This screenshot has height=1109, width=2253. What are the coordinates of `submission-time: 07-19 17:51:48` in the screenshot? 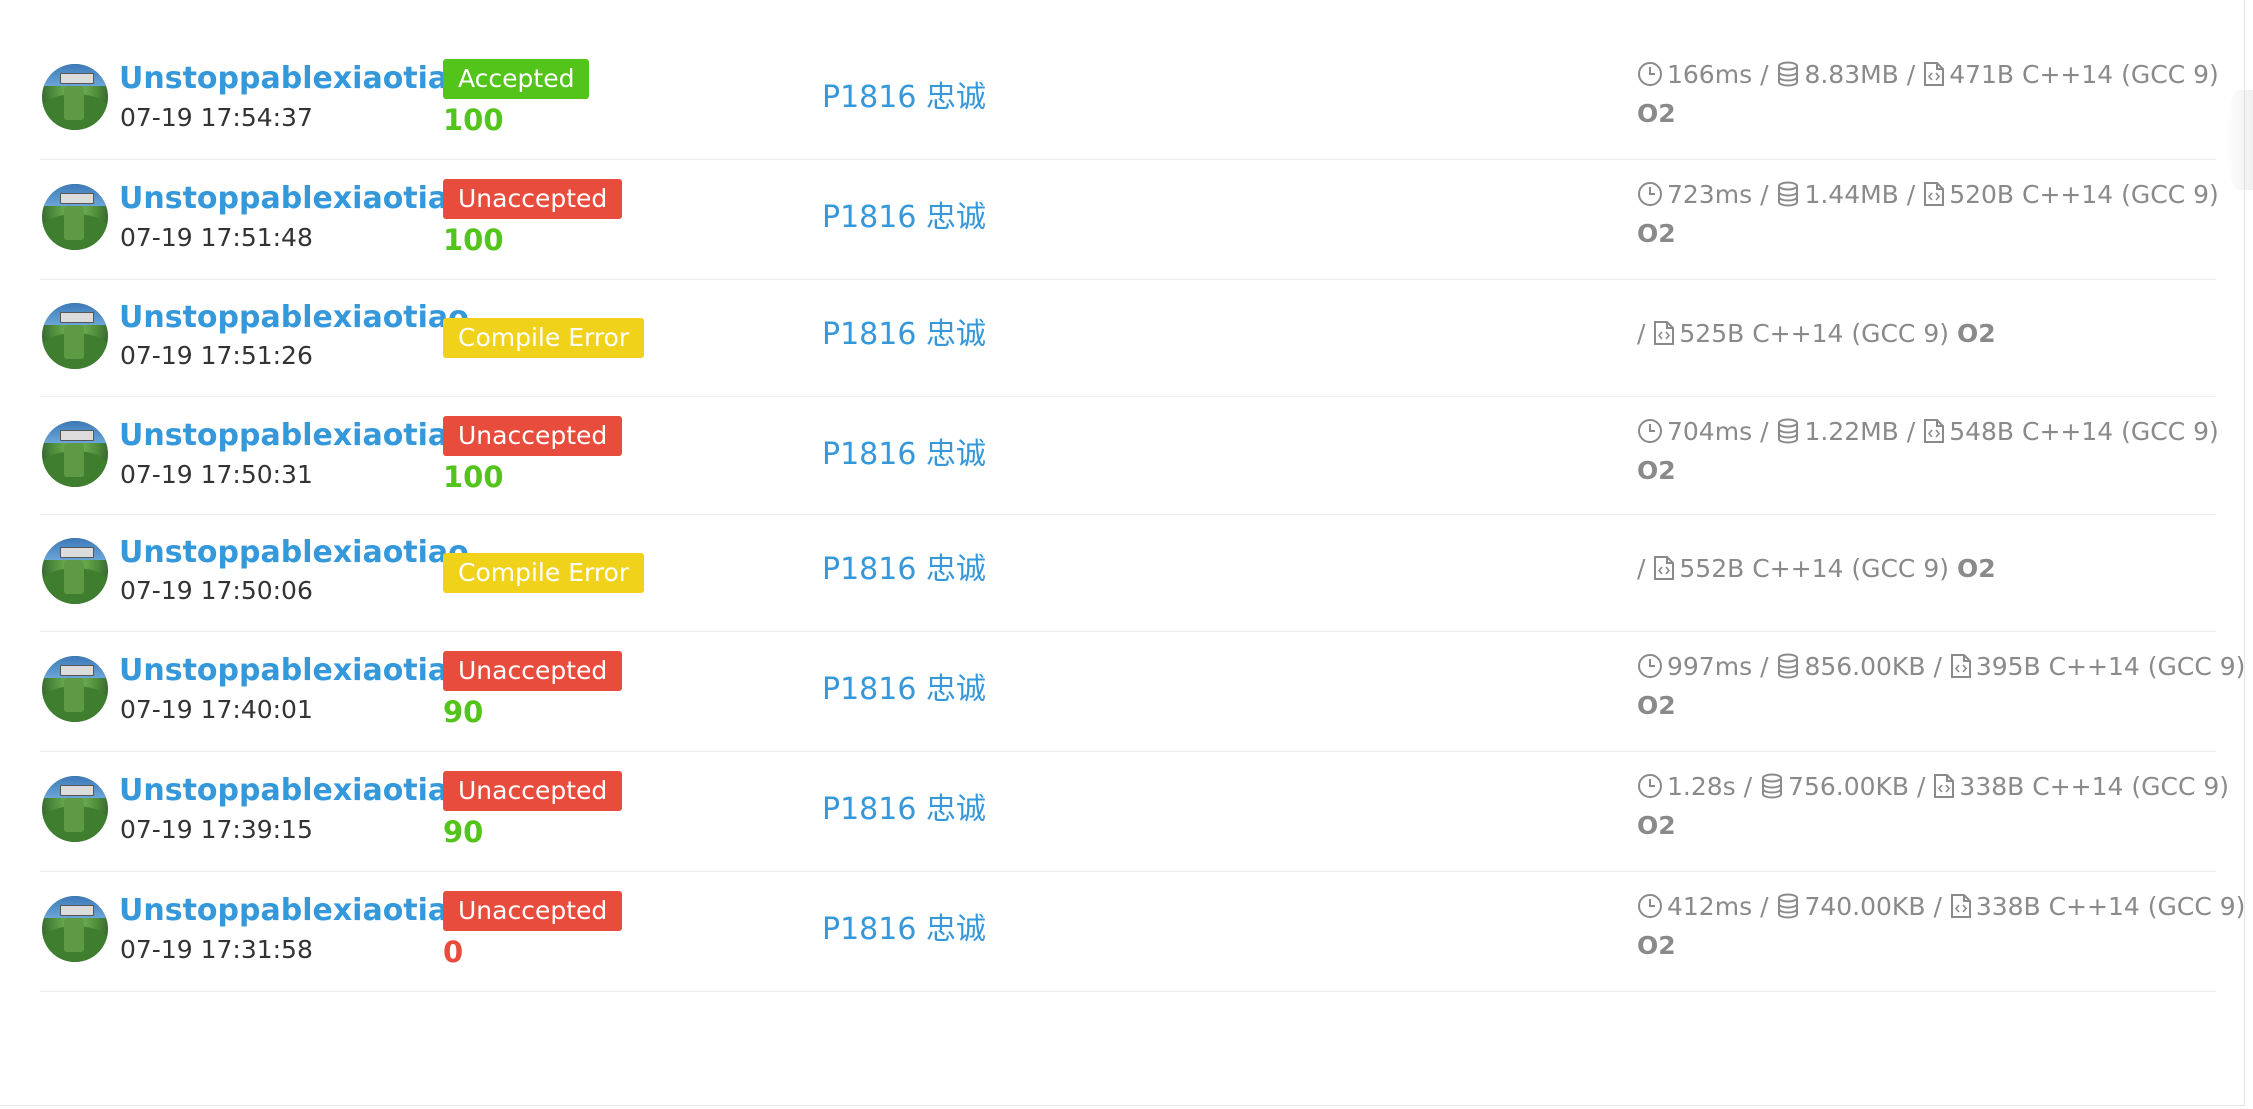 It's located at (216, 237).